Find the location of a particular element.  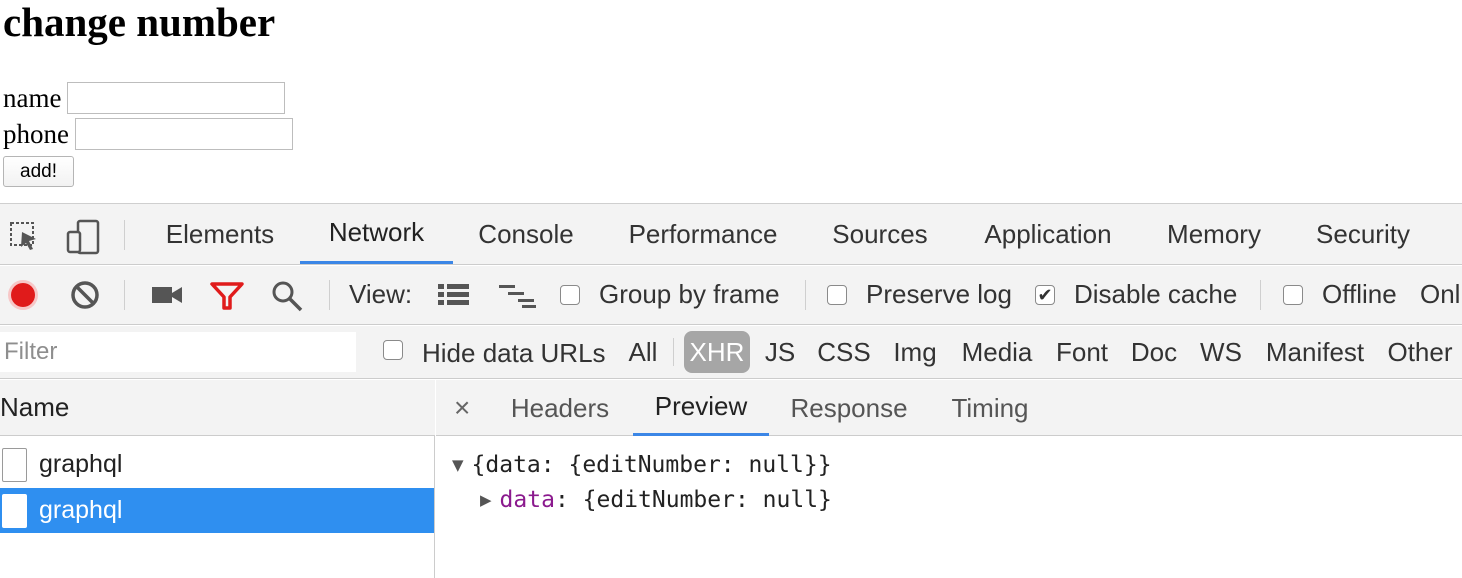

type-filter-js: JS is located at coordinates (780, 352).